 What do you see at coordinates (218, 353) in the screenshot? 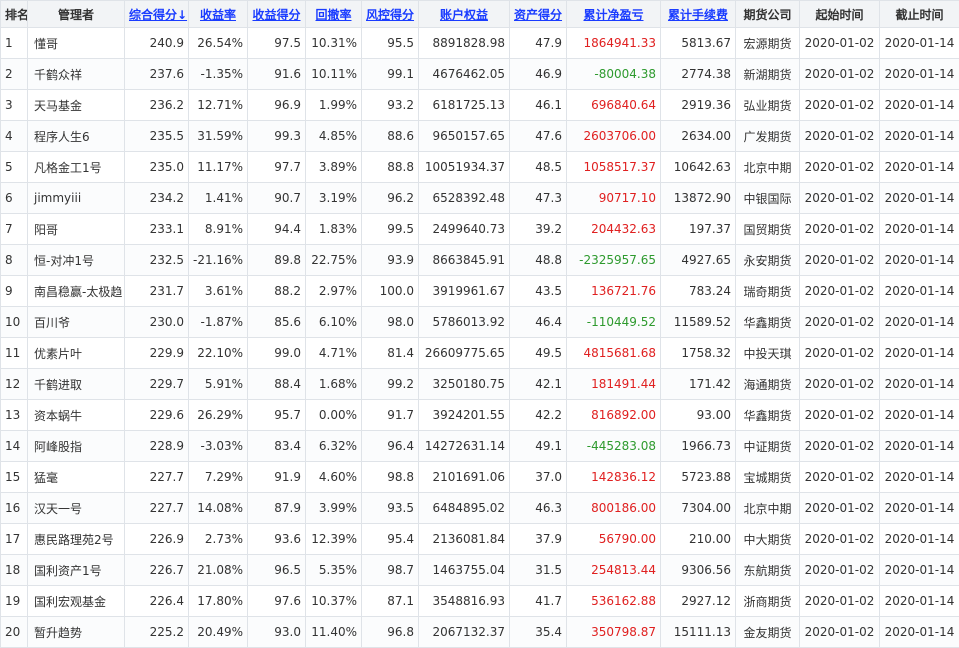
I see `return-rate-cell: 22.10%` at bounding box center [218, 353].